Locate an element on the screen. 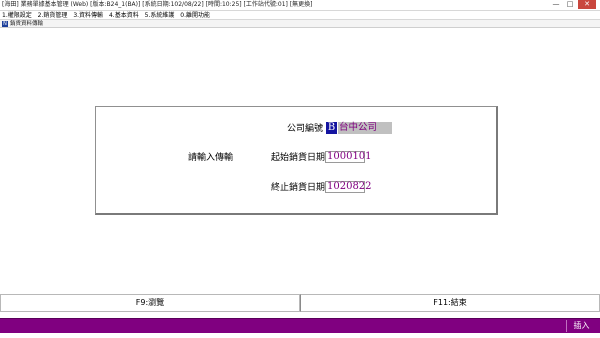 The height and width of the screenshot is (338, 600). function-key-bar: F9:瀏覽 F11:結束 is located at coordinates (300, 303).